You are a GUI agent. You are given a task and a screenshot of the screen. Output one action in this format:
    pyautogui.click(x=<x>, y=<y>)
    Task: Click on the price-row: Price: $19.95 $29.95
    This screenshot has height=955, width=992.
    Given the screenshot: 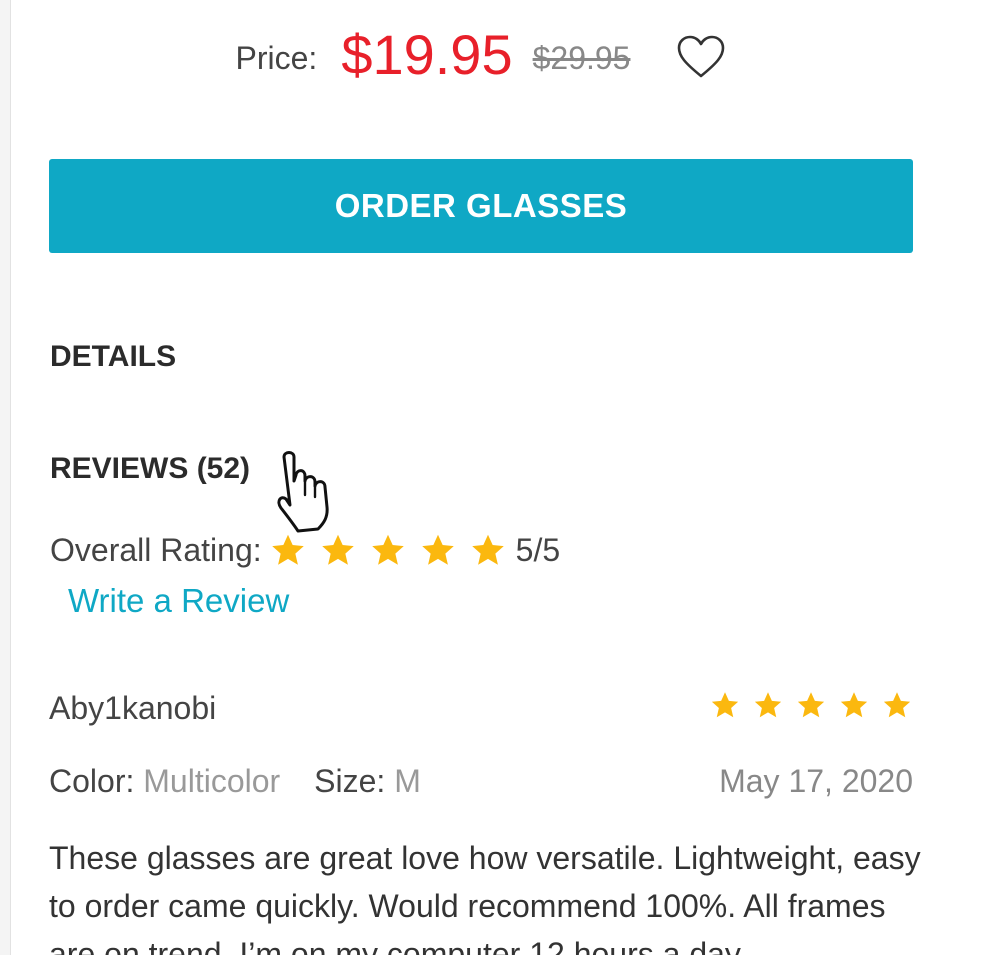 What is the action you would take?
    pyautogui.click(x=481, y=54)
    